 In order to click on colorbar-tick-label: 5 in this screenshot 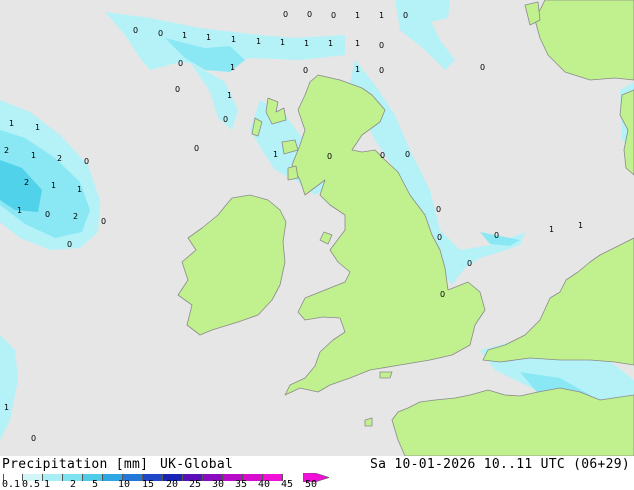, I will do `click(95, 484)`.